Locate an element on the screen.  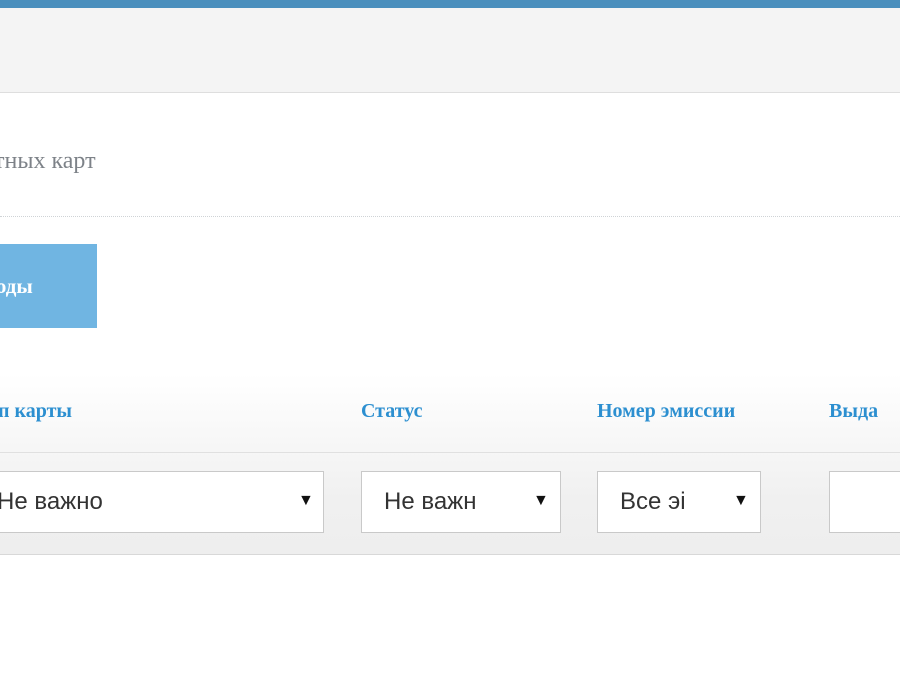
emission-number-label: Номер эмиссии is located at coordinates (666, 411).